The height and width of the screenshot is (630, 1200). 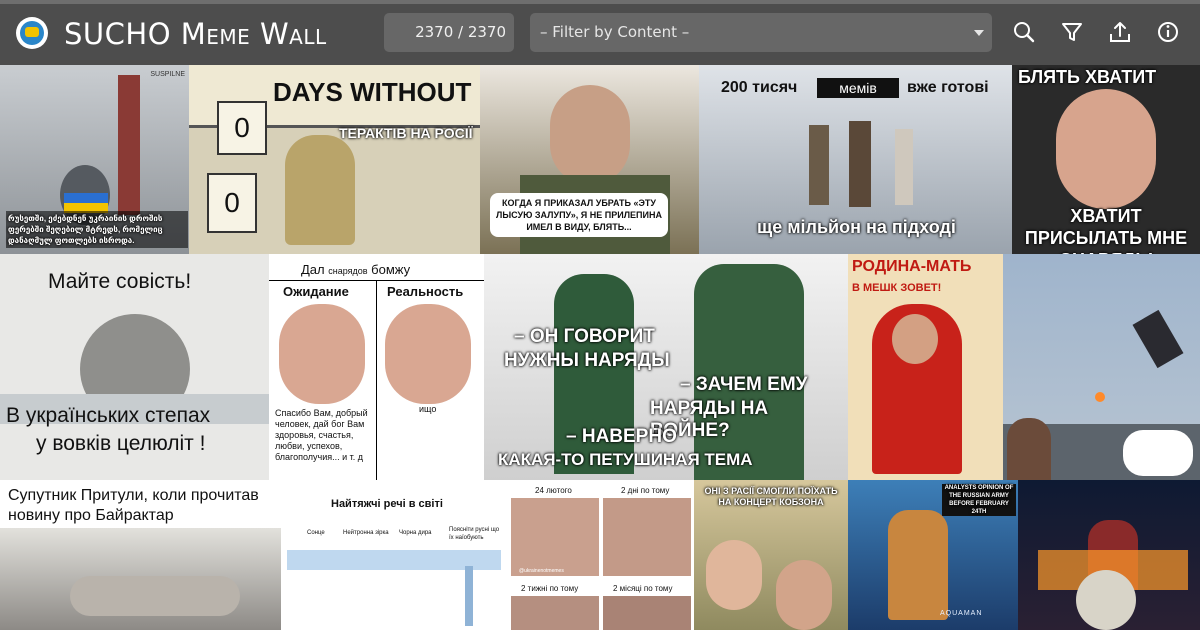 I want to click on quad-label-1: 24 лютого, so click(x=553, y=490).